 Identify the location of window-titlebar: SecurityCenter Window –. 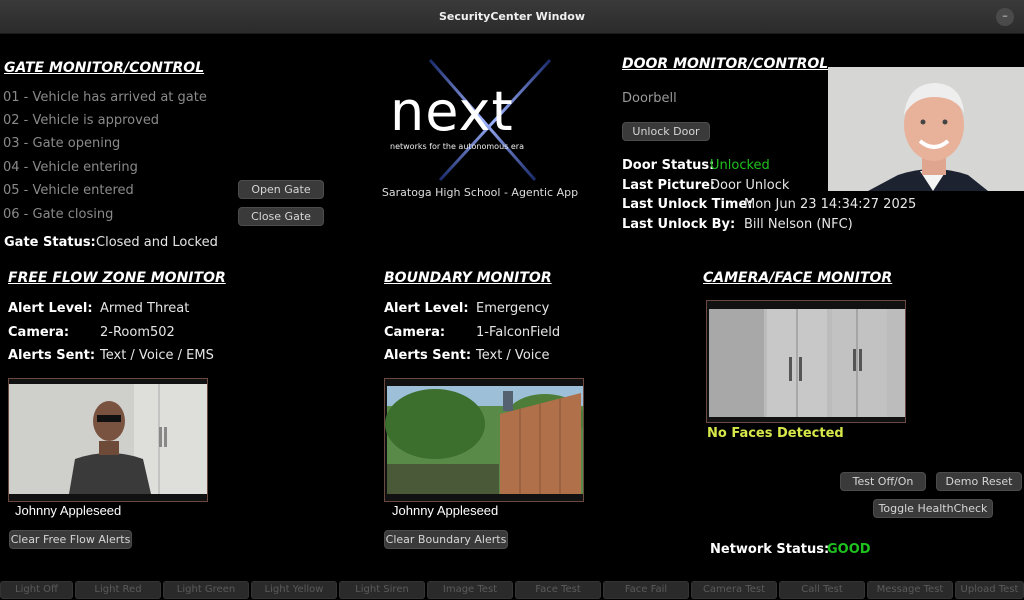
(512, 17).